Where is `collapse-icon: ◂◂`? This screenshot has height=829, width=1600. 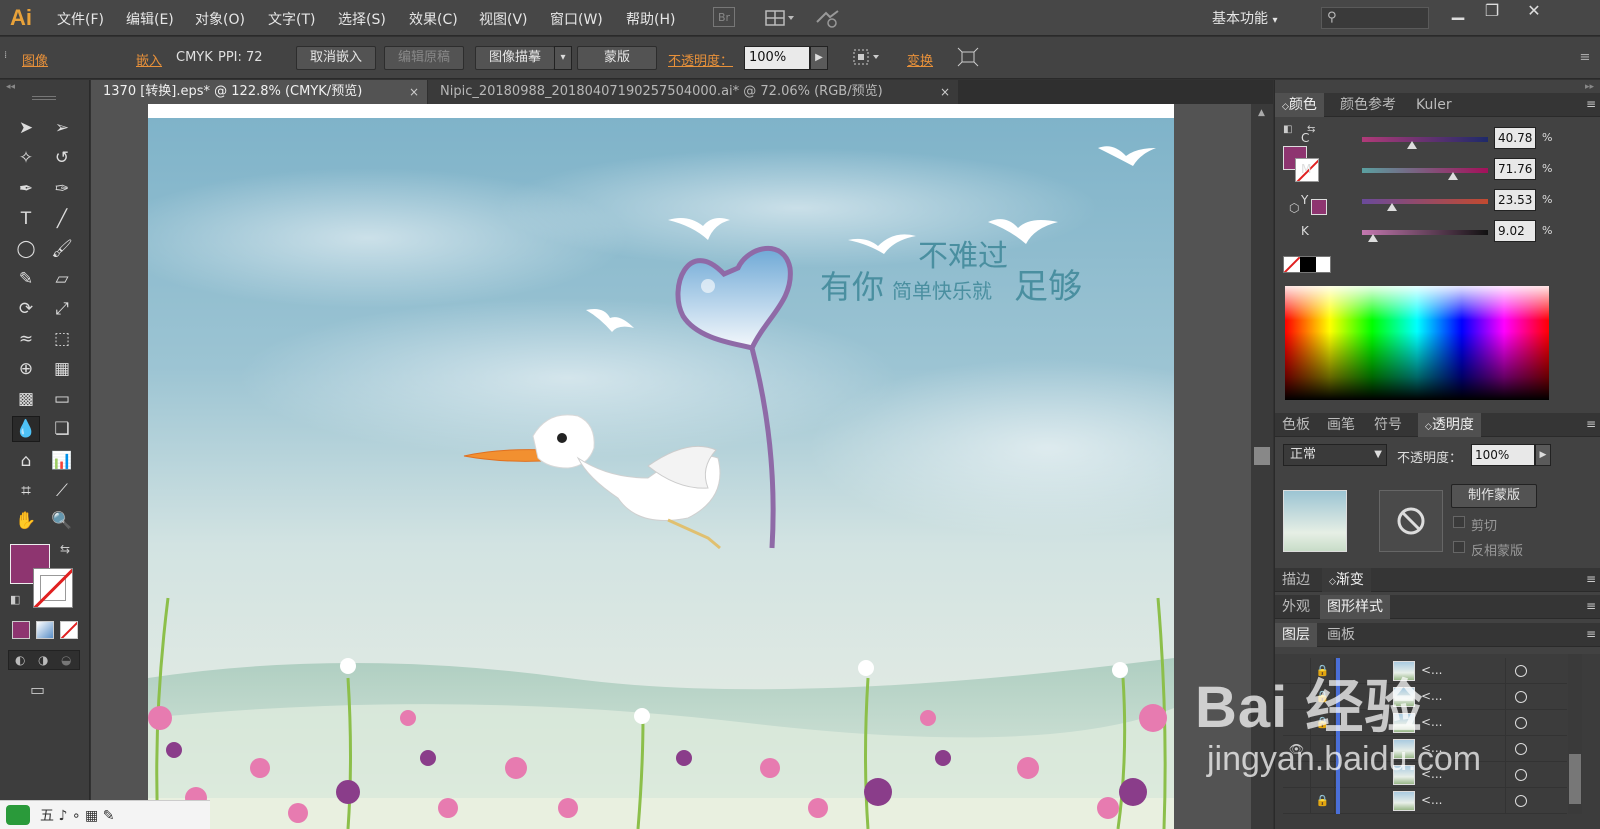
collapse-icon: ◂◂ is located at coordinates (10, 87).